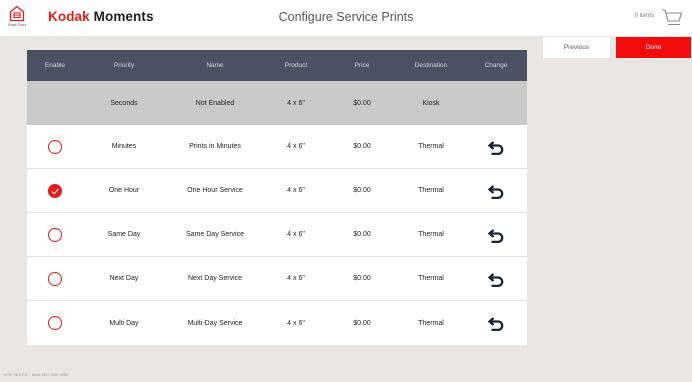  Describe the element at coordinates (431, 65) in the screenshot. I see `column-header-destination: Destination` at that location.